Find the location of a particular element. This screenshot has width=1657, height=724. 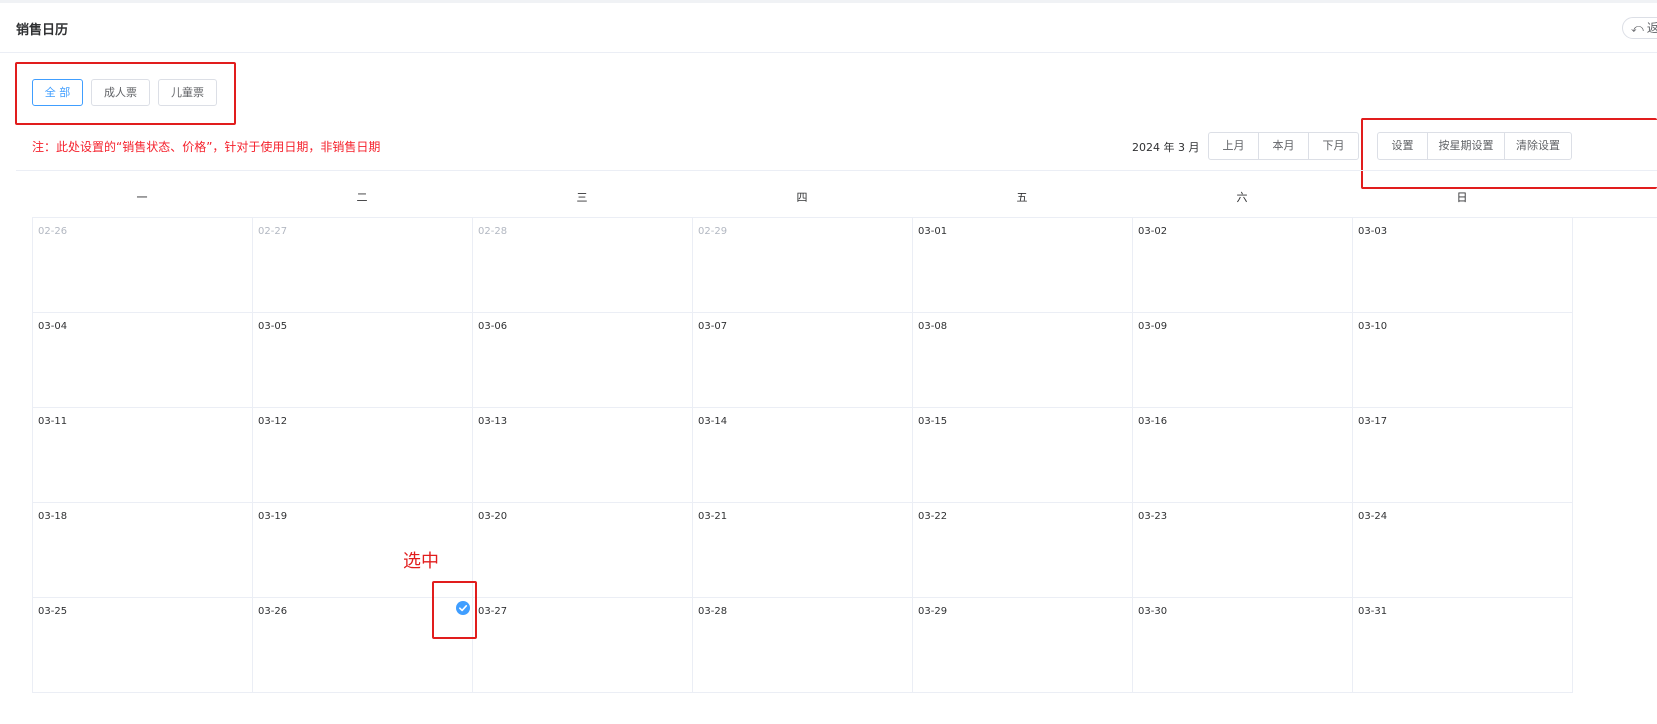

calendar-week-row: 03-25 03-26 03-27 03-28 03-29 03-30 03-31 is located at coordinates (845, 645).